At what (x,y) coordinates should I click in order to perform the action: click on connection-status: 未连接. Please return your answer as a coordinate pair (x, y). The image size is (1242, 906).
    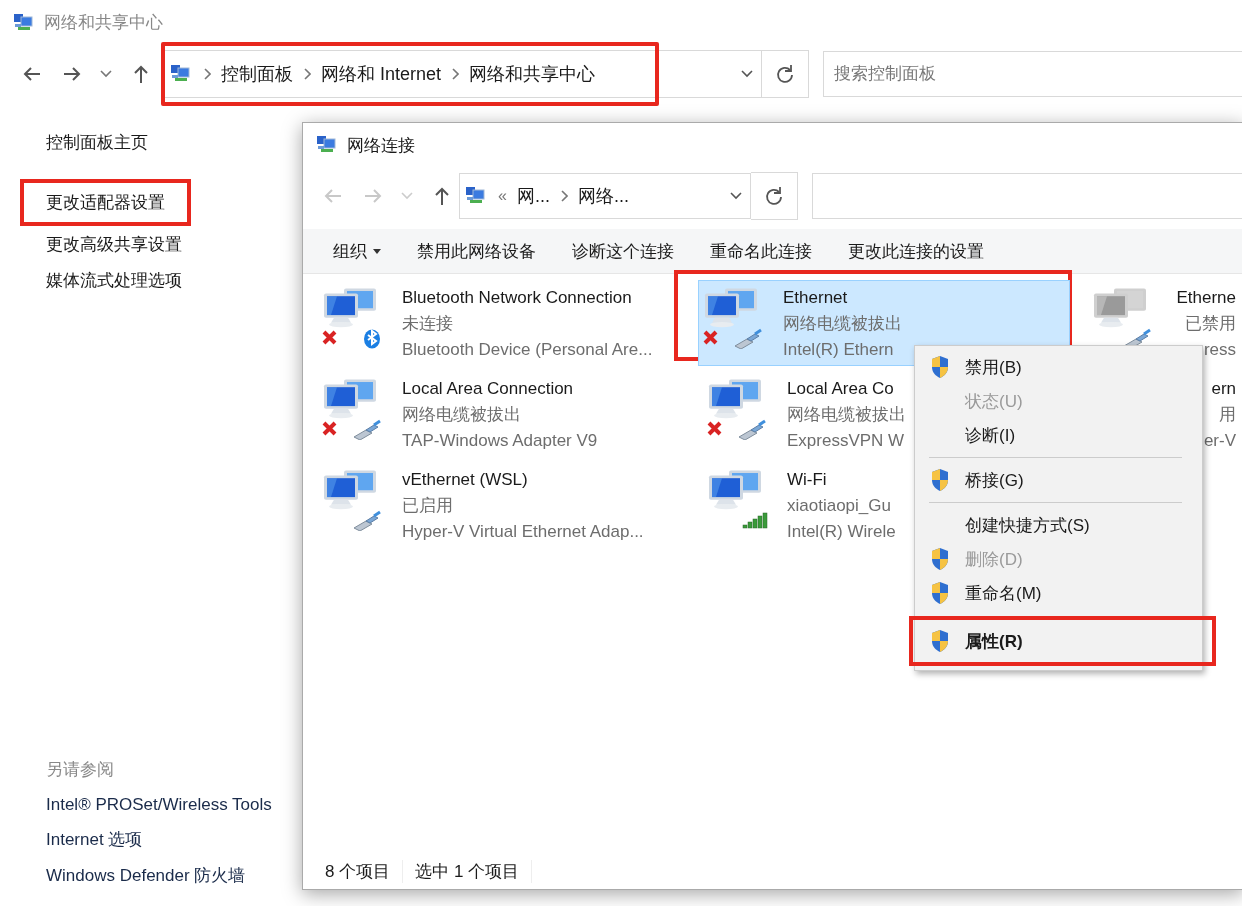
    Looking at the image, I should click on (428, 324).